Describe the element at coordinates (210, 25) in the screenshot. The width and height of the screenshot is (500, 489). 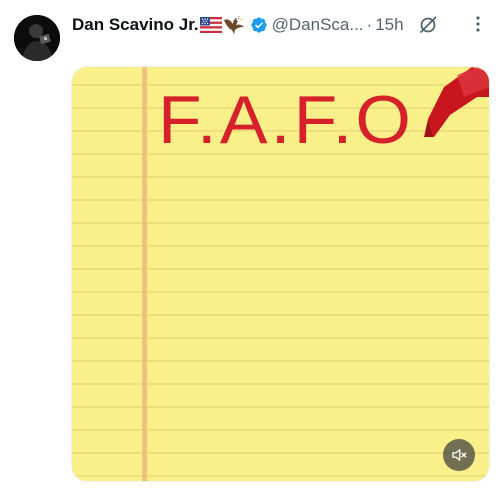
I see `us-flag-icon` at that location.